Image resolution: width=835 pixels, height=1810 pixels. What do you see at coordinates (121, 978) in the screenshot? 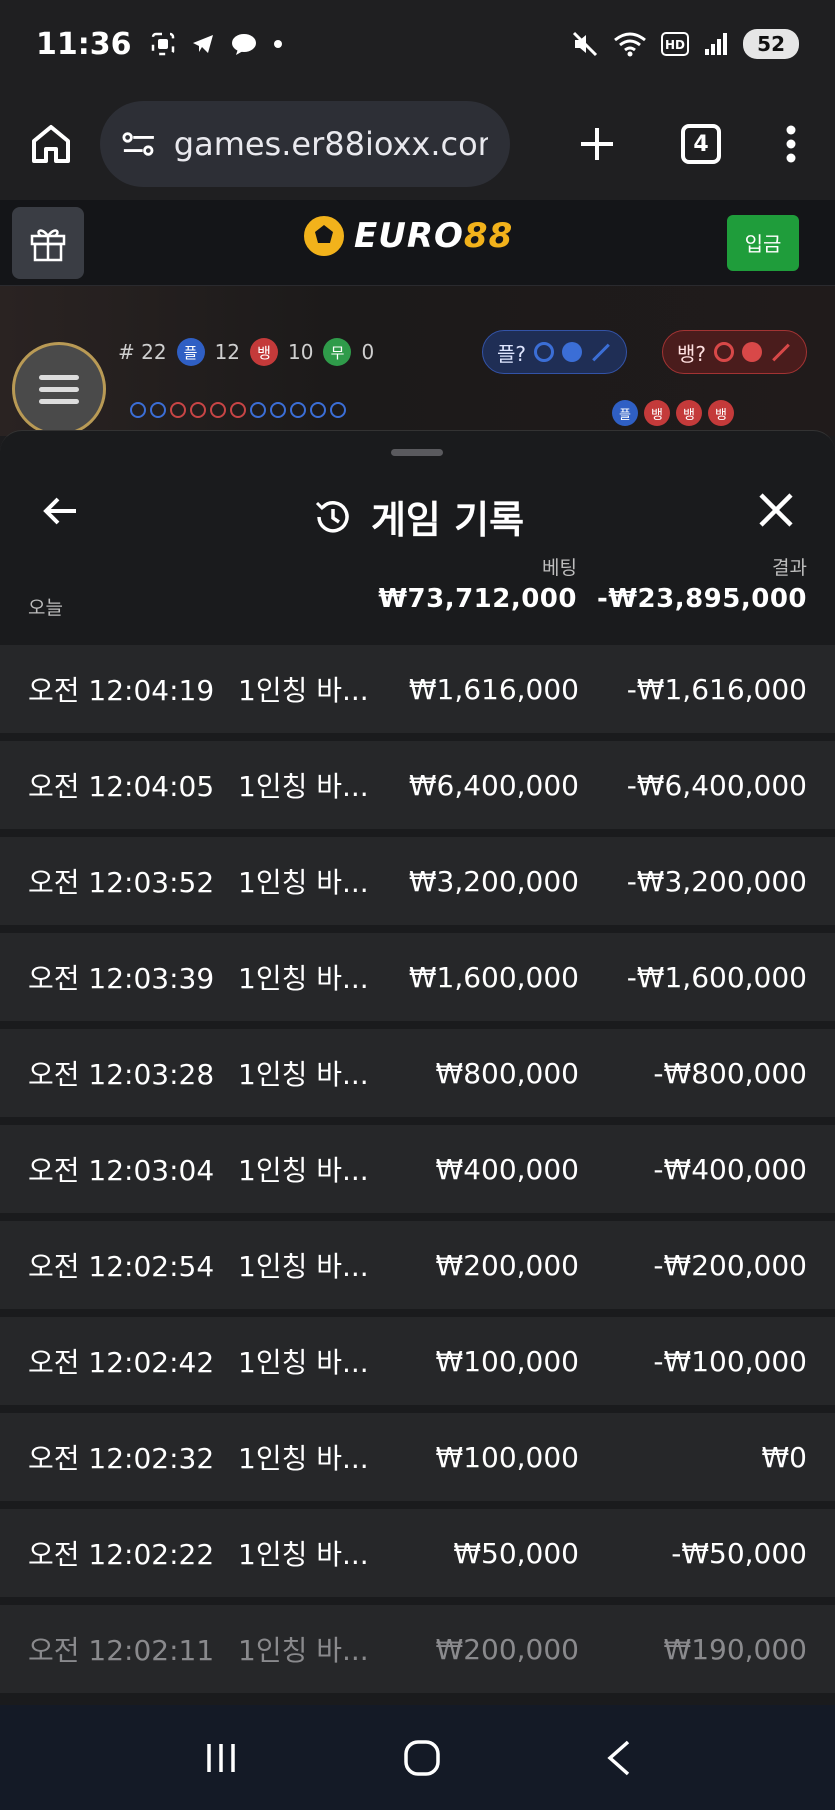
I see `row-time: 오전 12:03:39` at bounding box center [121, 978].